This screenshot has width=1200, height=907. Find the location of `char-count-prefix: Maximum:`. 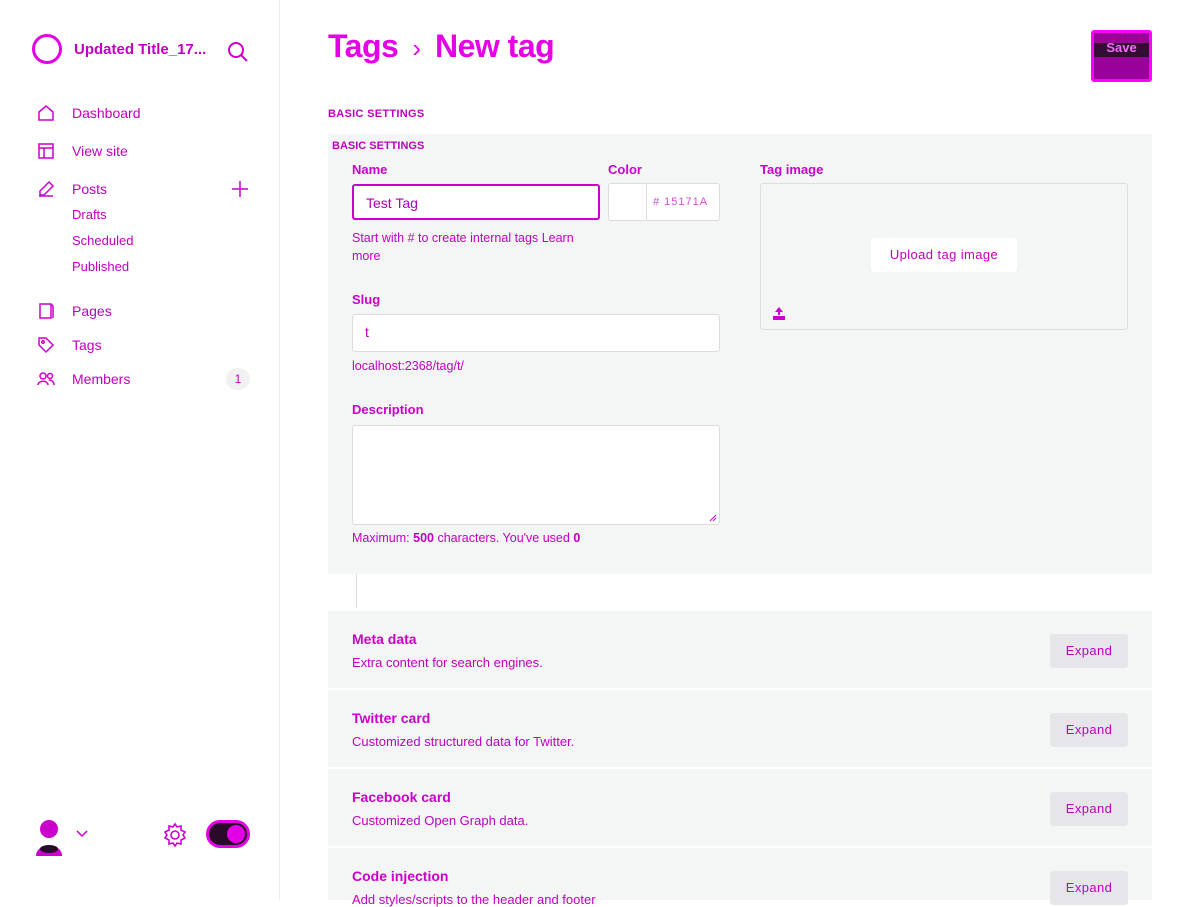

char-count-prefix: Maximum: is located at coordinates (381, 538).